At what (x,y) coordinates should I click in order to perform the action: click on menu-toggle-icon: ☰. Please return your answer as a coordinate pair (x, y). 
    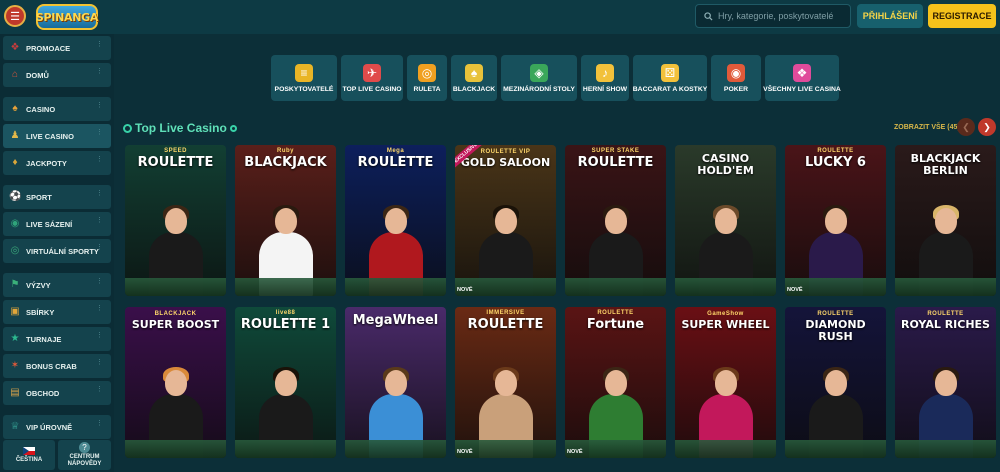
    Looking at the image, I should click on (15, 16).